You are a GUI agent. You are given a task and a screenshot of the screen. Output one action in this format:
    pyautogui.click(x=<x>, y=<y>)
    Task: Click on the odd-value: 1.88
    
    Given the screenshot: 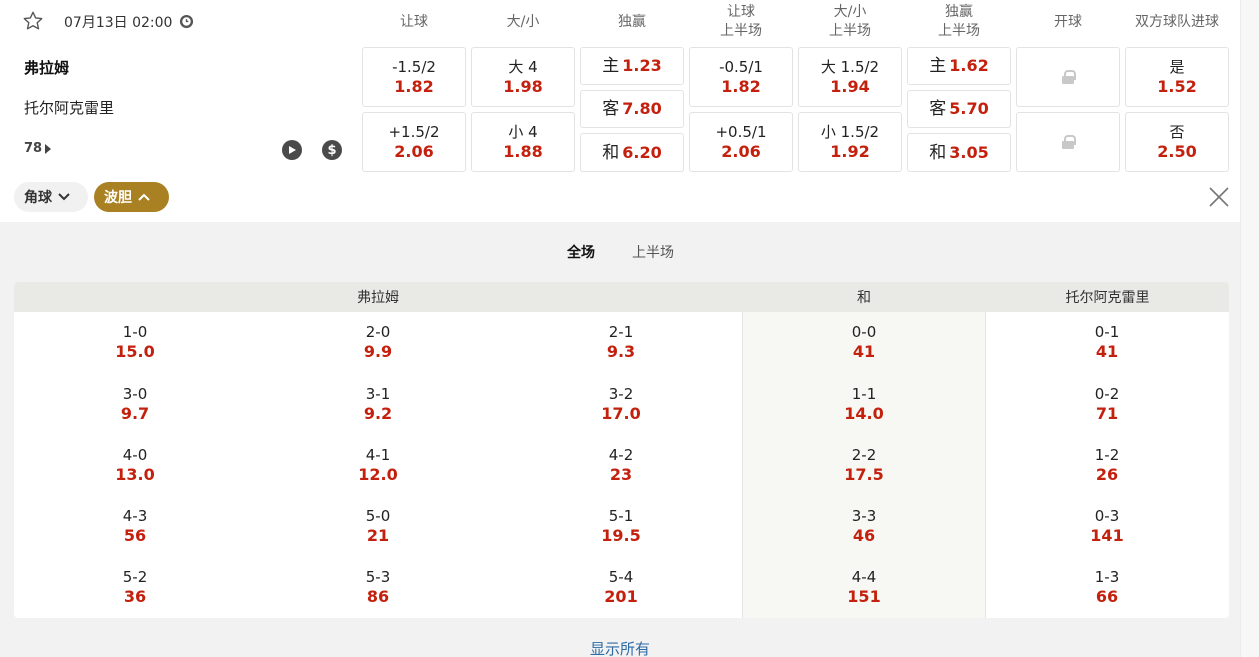 What is the action you would take?
    pyautogui.click(x=523, y=151)
    